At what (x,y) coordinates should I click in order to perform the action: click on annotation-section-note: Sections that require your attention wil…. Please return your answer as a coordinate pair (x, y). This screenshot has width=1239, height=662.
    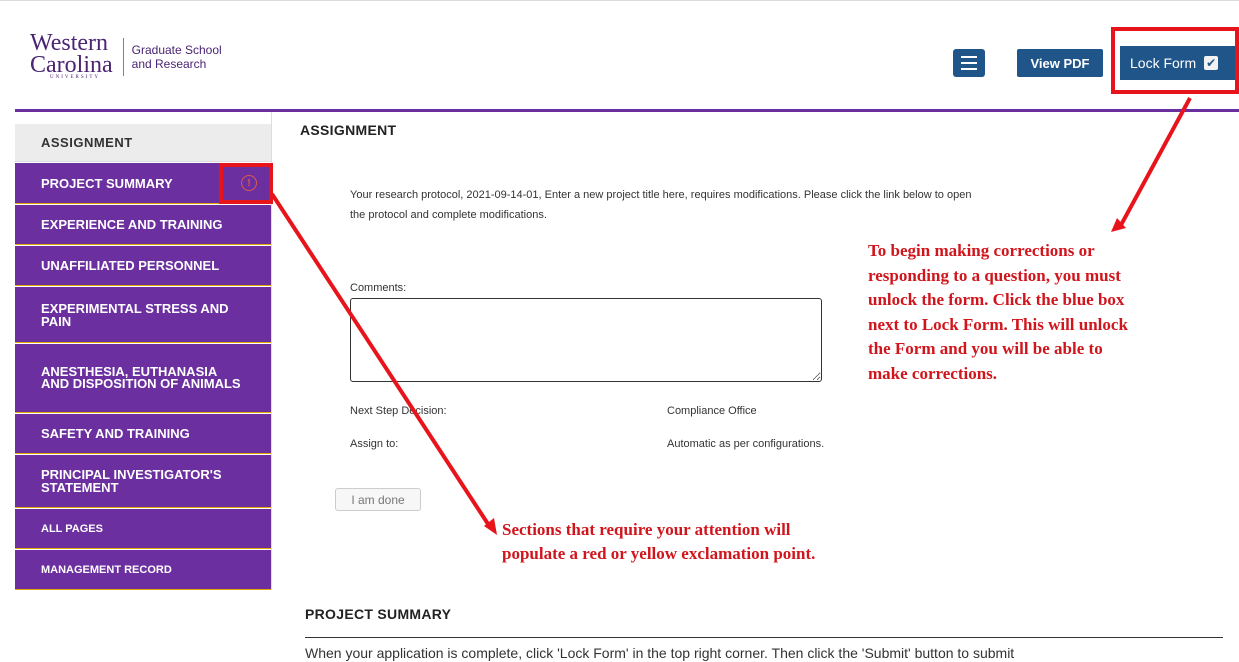
    Looking at the image, I should click on (658, 542).